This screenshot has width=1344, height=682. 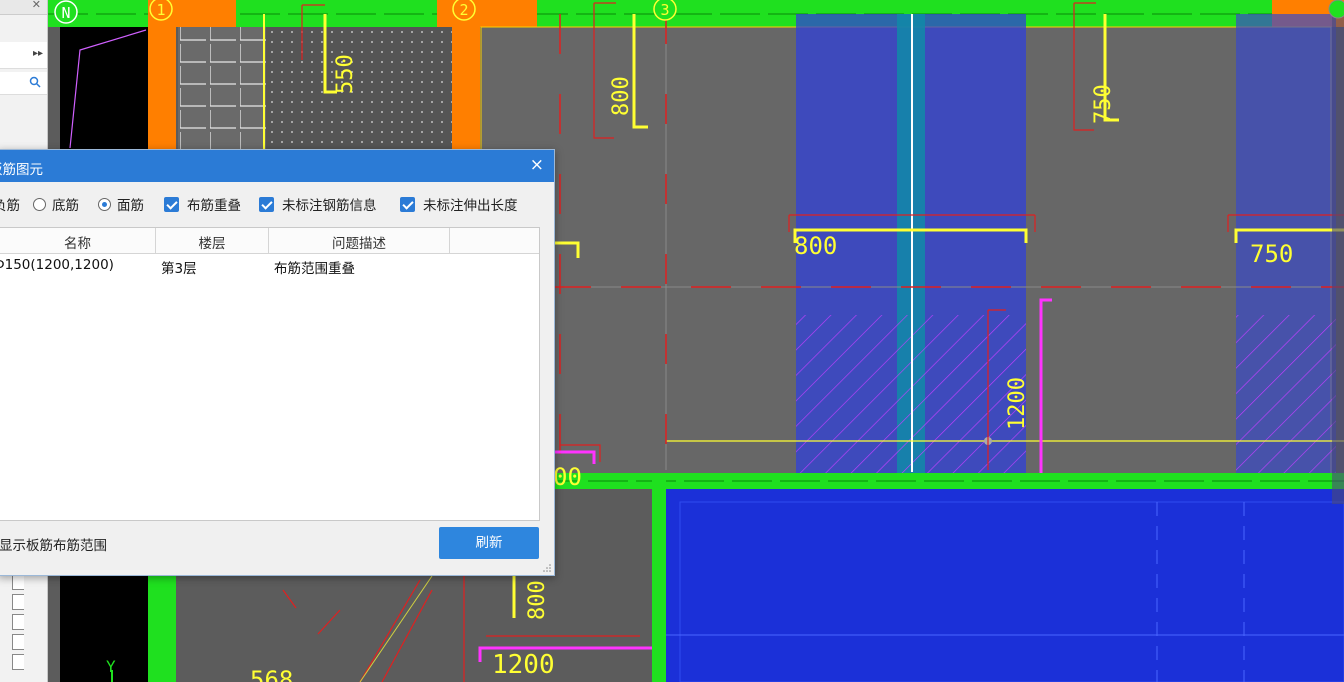 What do you see at coordinates (269, 265) in the screenshot?
I see `table-row: Φ150(1200,1200) 第3层 布筋范围重叠` at bounding box center [269, 265].